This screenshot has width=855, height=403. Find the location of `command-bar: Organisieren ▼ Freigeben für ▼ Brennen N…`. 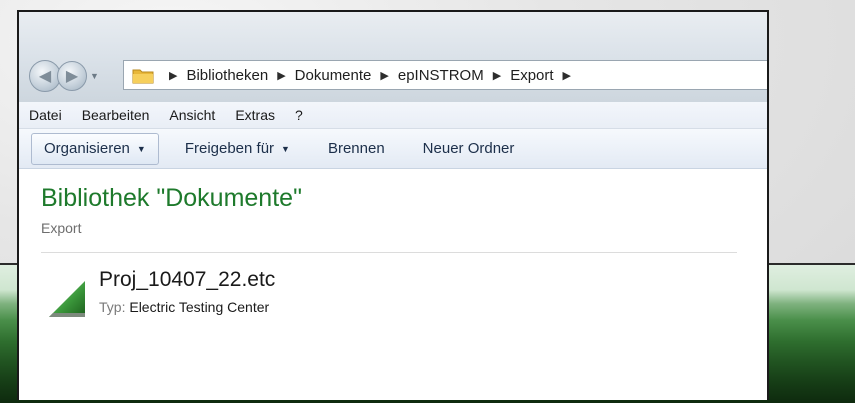

command-bar: Organisieren ▼ Freigeben für ▼ Brennen N… is located at coordinates (393, 149).